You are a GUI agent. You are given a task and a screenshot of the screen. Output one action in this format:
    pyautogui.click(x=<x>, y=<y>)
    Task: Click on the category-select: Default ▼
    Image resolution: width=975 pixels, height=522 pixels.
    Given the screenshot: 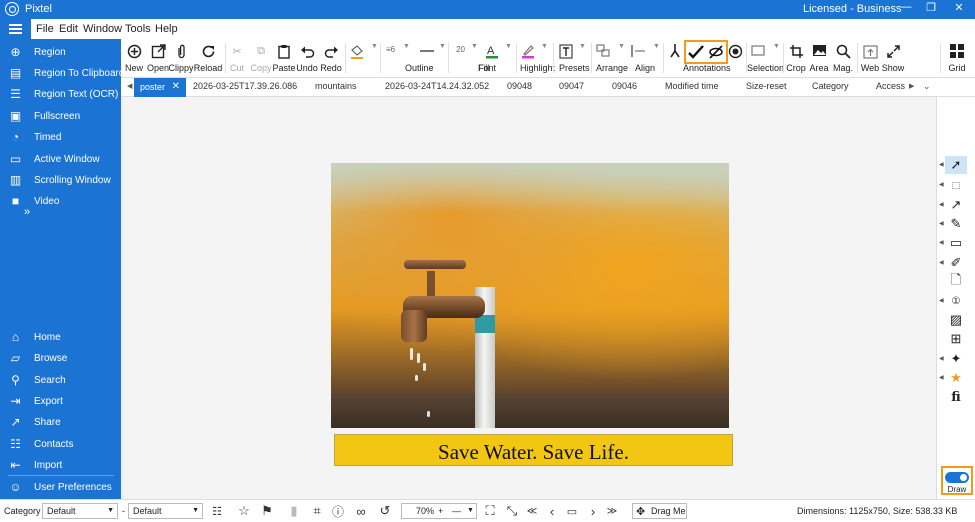 What is the action you would take?
    pyautogui.click(x=80, y=511)
    